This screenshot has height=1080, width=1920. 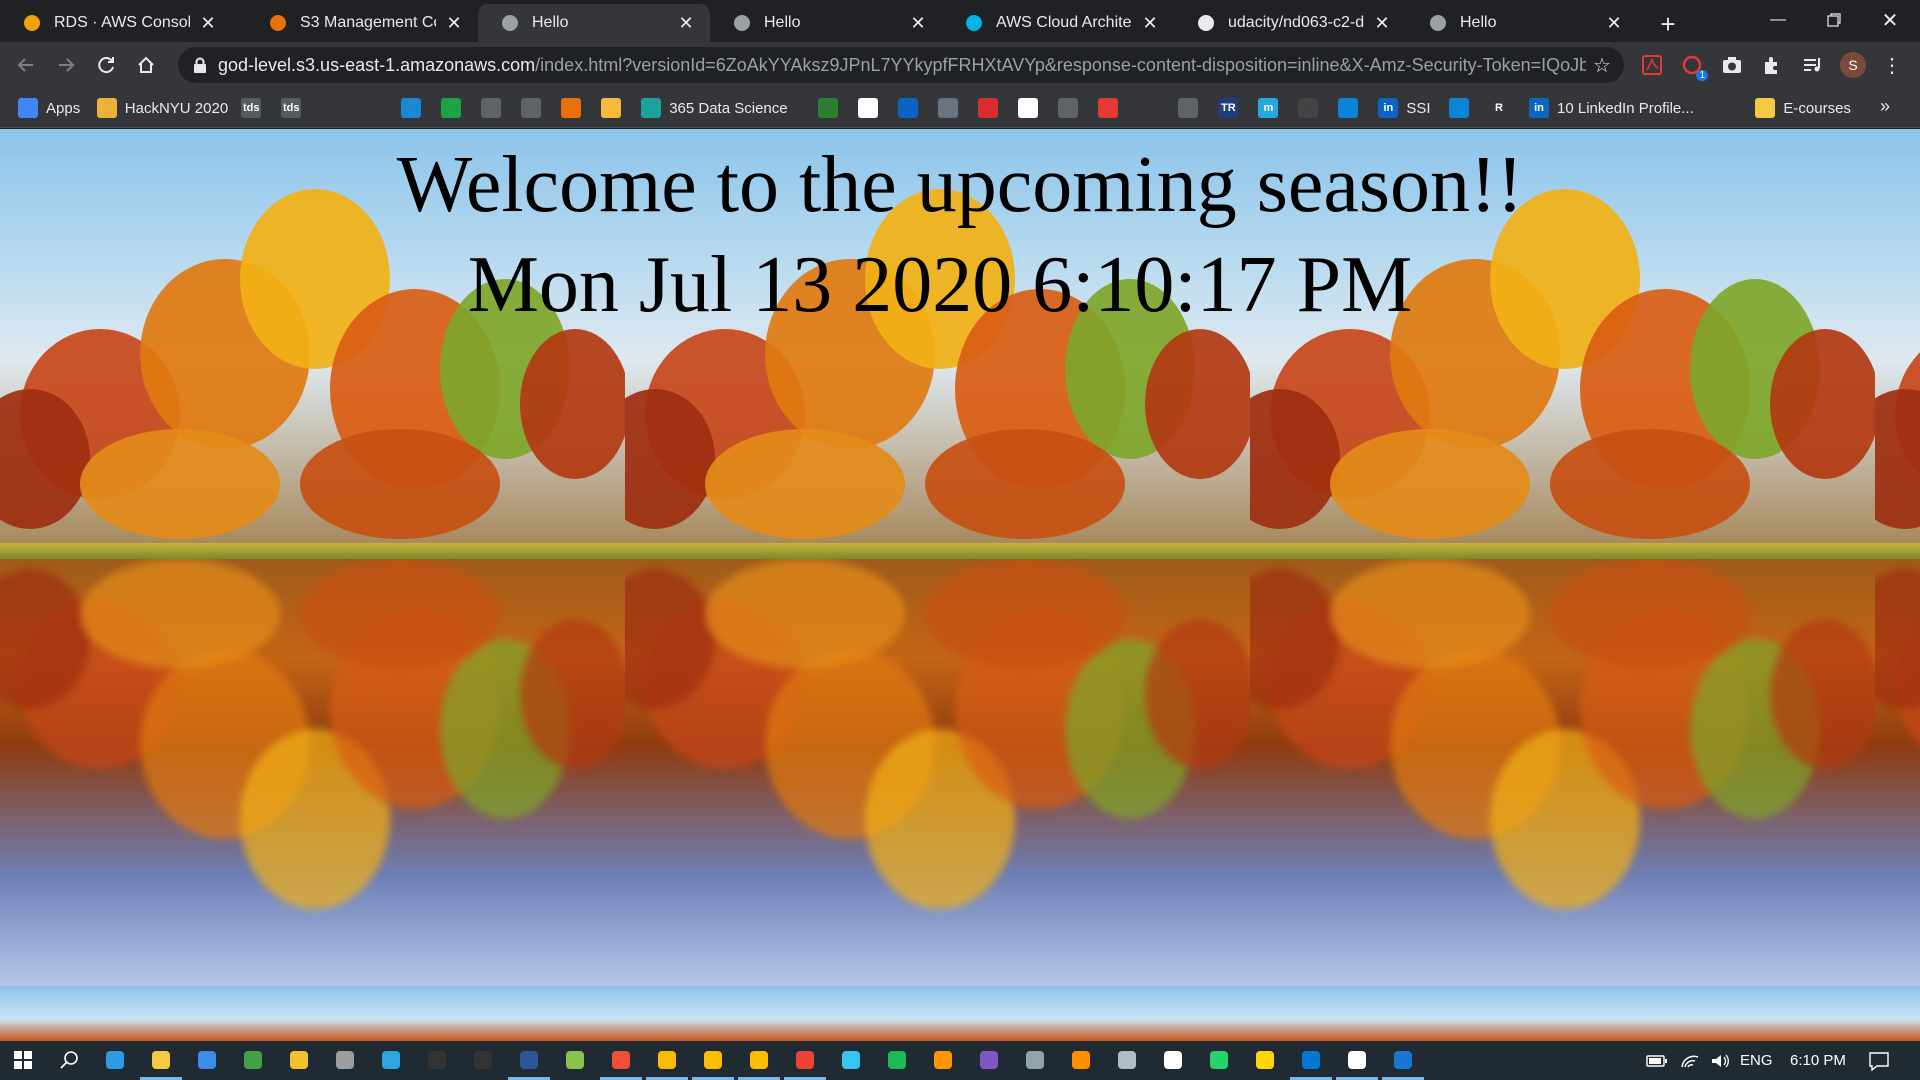 I want to click on close-window-button: ✕, so click(x=1890, y=20).